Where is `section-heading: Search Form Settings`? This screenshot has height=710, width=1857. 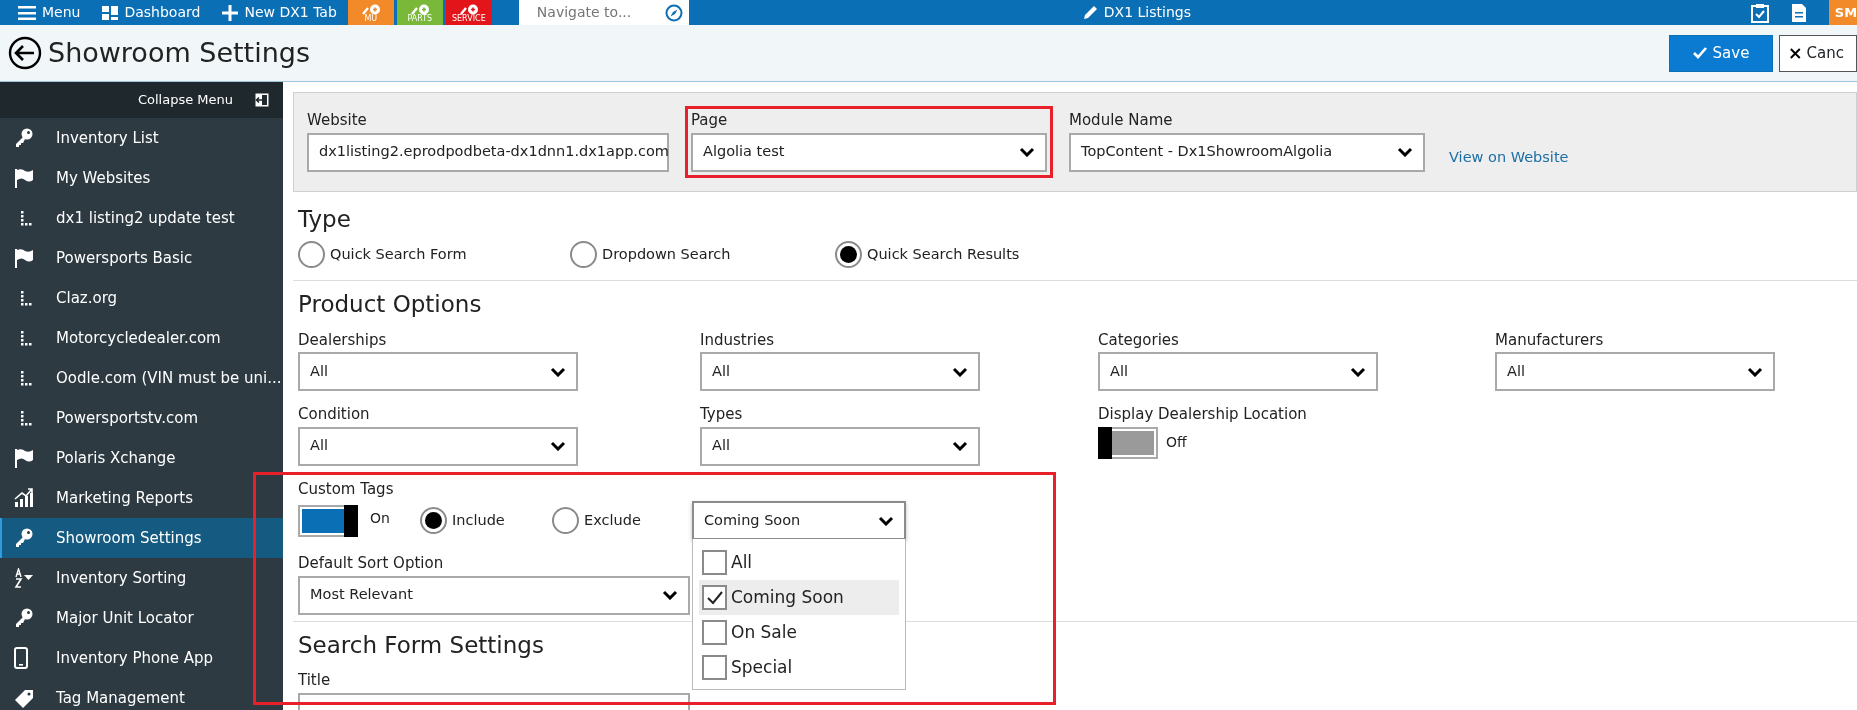
section-heading: Search Form Settings is located at coordinates (420, 645).